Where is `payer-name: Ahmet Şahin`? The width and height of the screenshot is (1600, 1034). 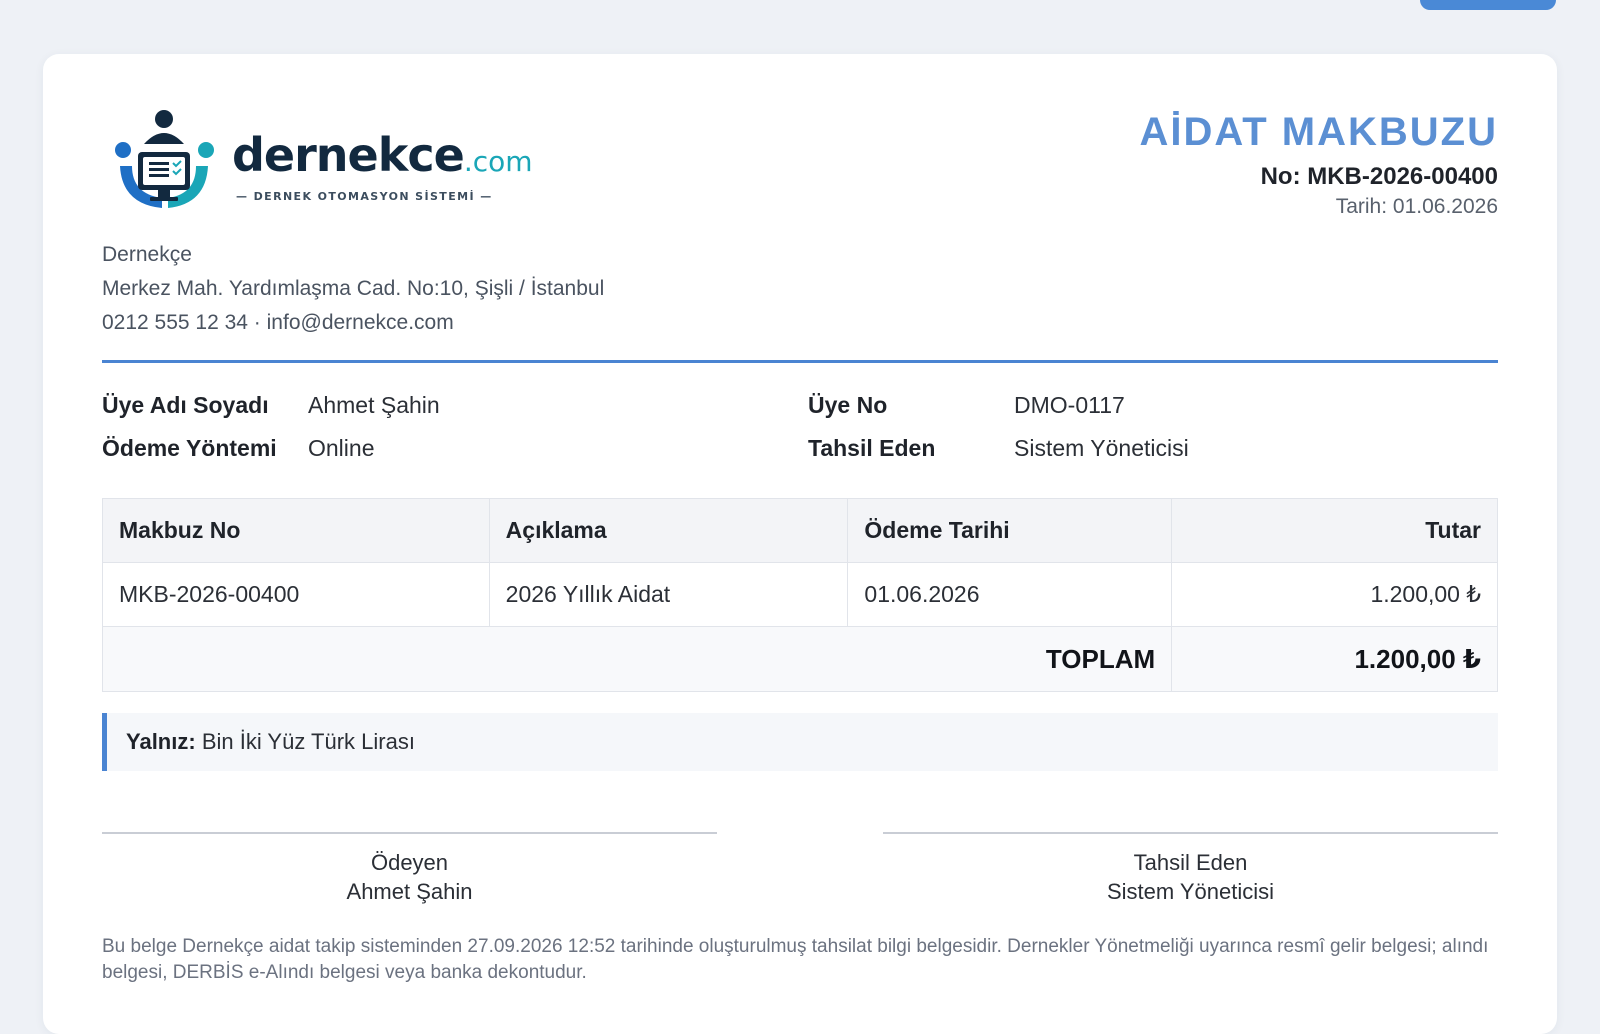 payer-name: Ahmet Şahin is located at coordinates (409, 891).